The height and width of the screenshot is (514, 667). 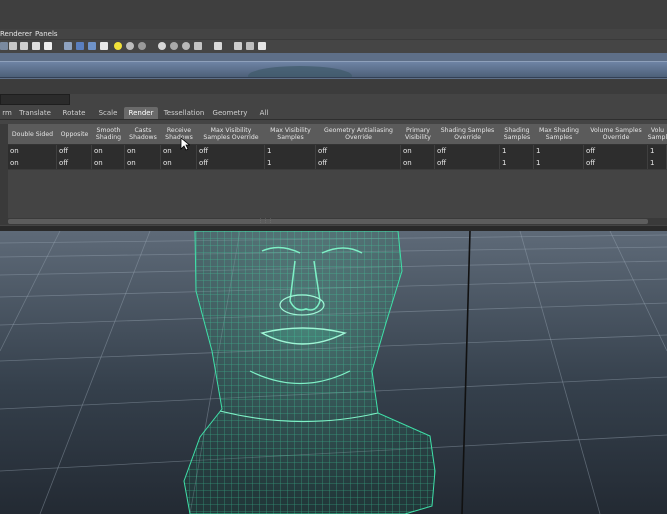 What do you see at coordinates (174, 46) in the screenshot?
I see `tb-xray-joints-icon` at bounding box center [174, 46].